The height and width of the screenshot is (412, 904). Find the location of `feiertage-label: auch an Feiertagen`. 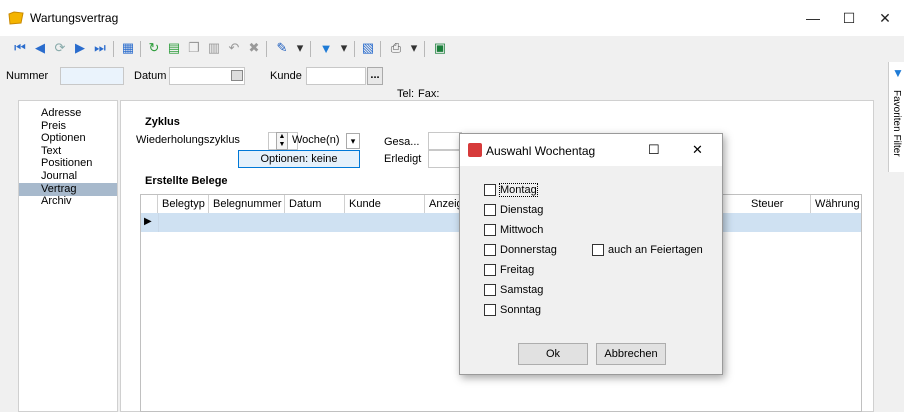

feiertage-label: auch an Feiertagen is located at coordinates (655, 250).